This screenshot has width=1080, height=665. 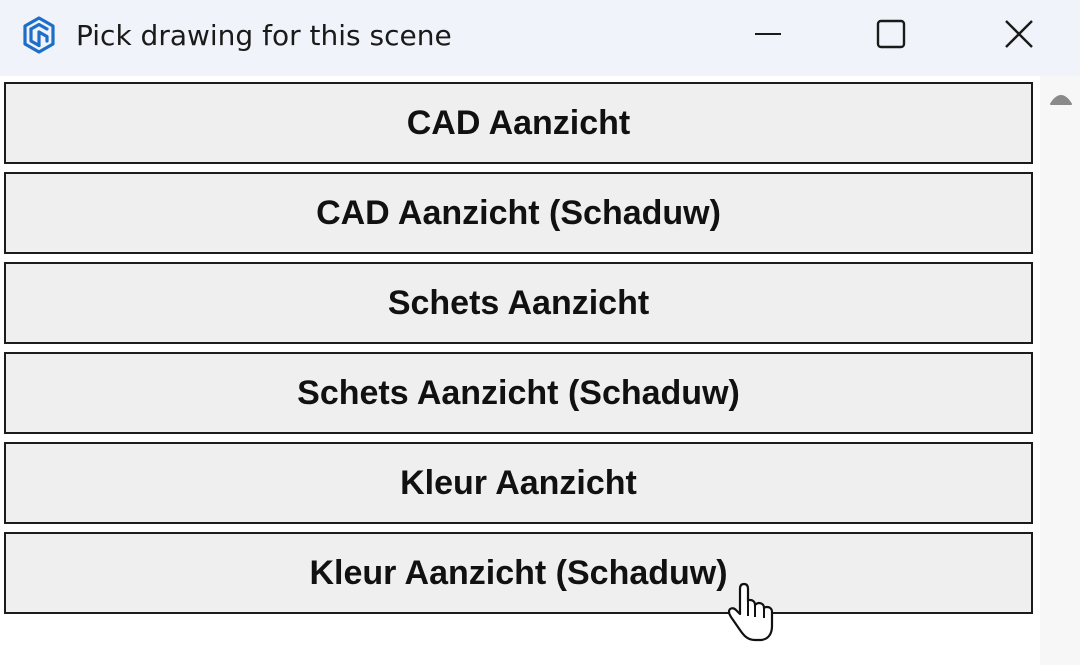 I want to click on maximize-icon, so click(x=891, y=36).